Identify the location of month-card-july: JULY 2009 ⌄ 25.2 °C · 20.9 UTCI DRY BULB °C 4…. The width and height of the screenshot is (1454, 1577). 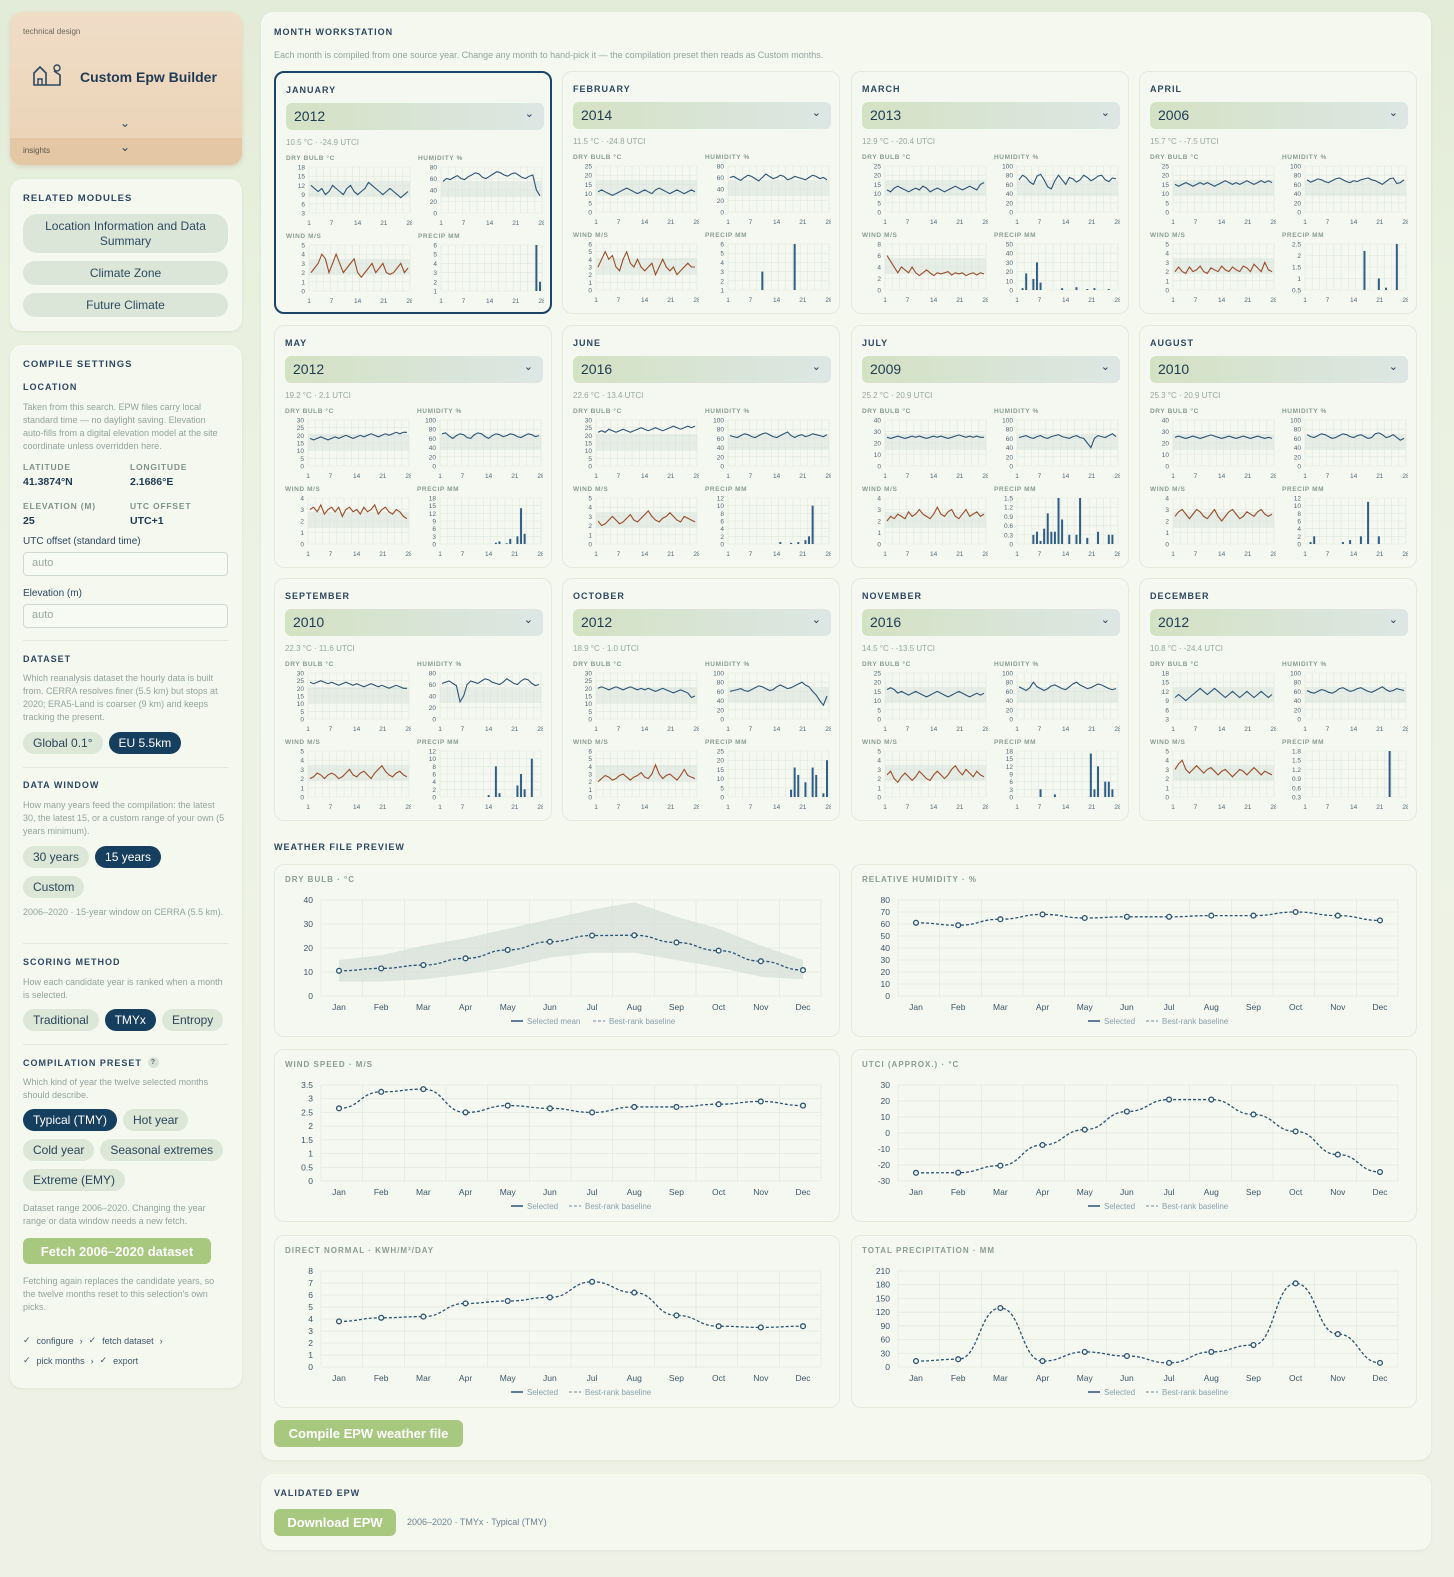
(990, 446).